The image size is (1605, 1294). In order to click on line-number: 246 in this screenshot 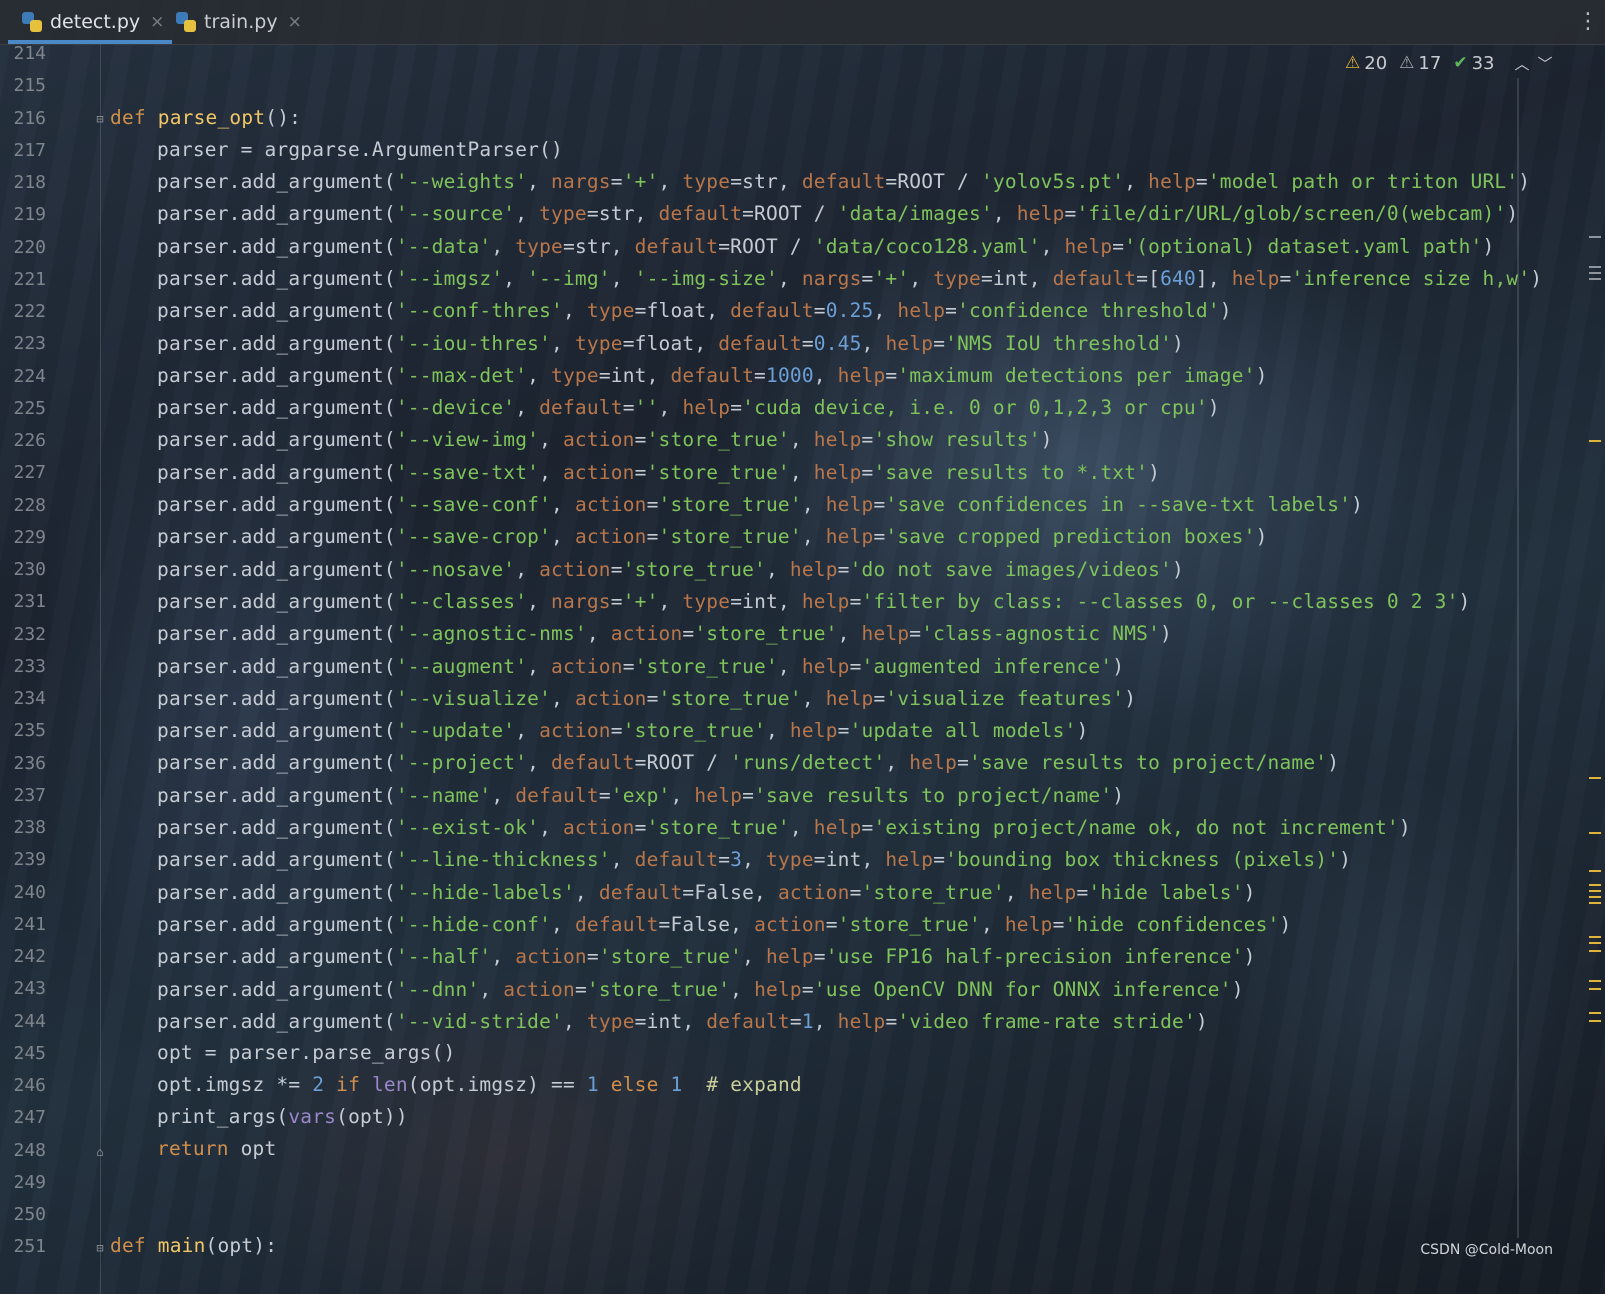, I will do `click(29, 1085)`.